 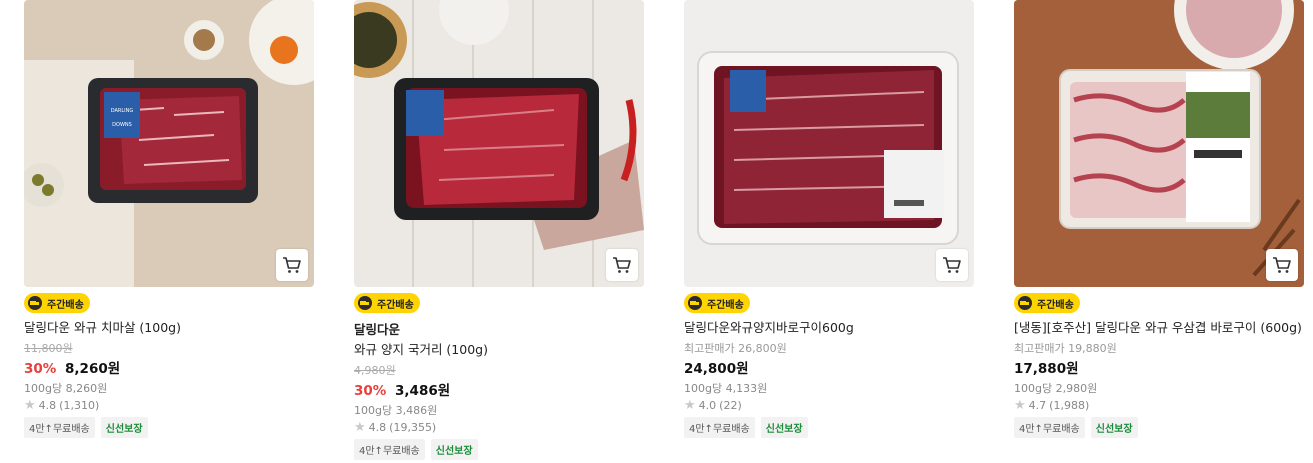 I want to click on rating-score: 4.7, so click(x=1037, y=405).